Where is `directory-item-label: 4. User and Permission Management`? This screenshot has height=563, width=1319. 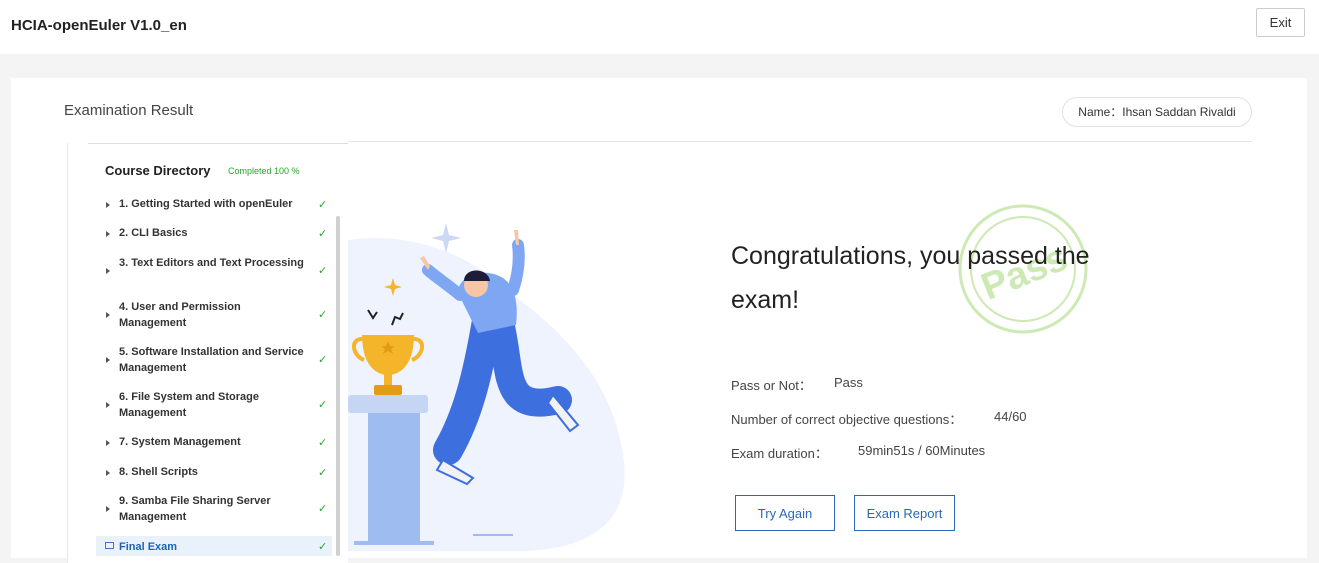
directory-item-label: 4. User and Permission Management is located at coordinates (180, 315).